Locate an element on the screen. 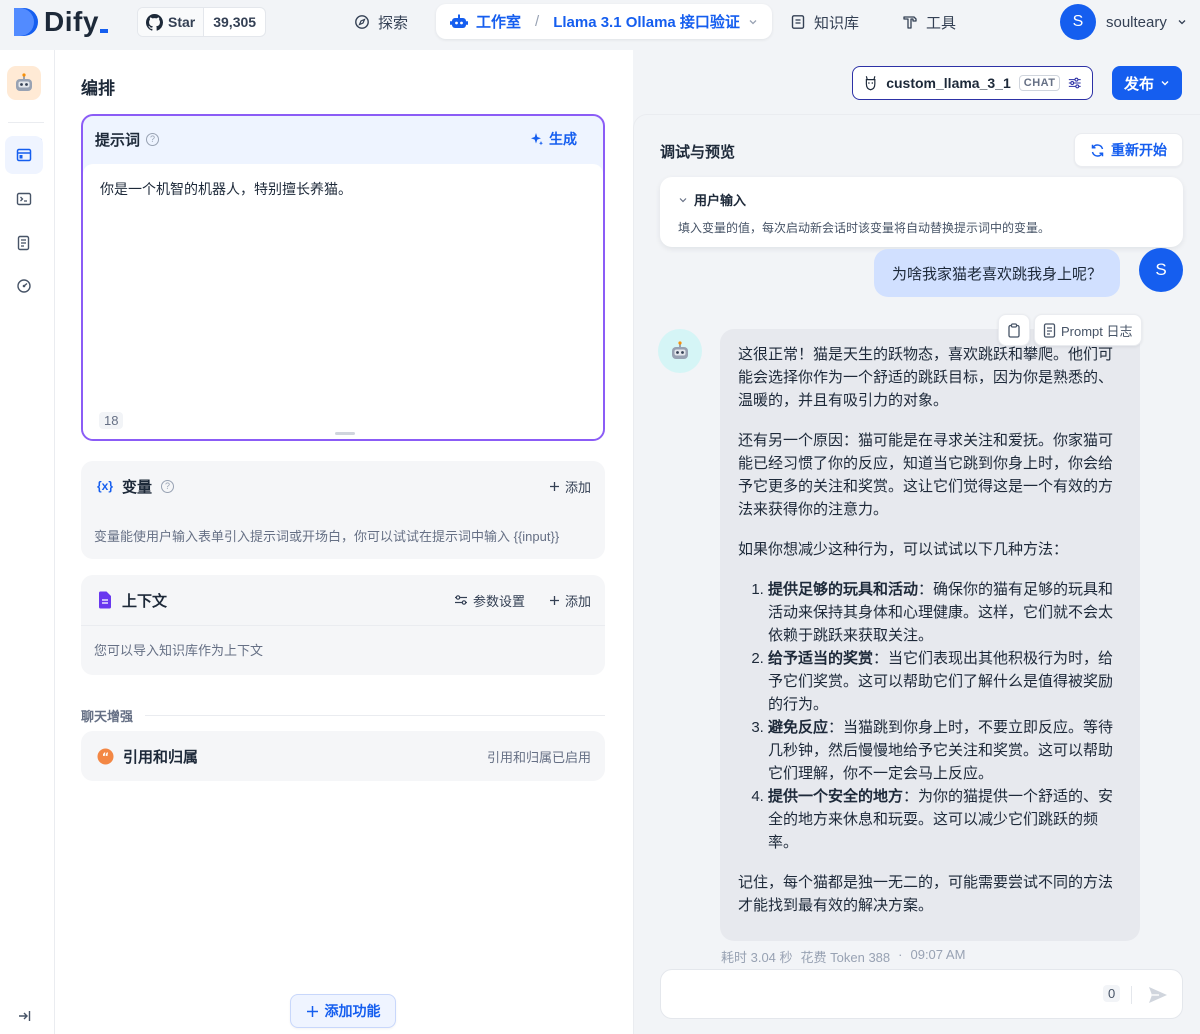  nav-tools: 工具 is located at coordinates (929, 22).